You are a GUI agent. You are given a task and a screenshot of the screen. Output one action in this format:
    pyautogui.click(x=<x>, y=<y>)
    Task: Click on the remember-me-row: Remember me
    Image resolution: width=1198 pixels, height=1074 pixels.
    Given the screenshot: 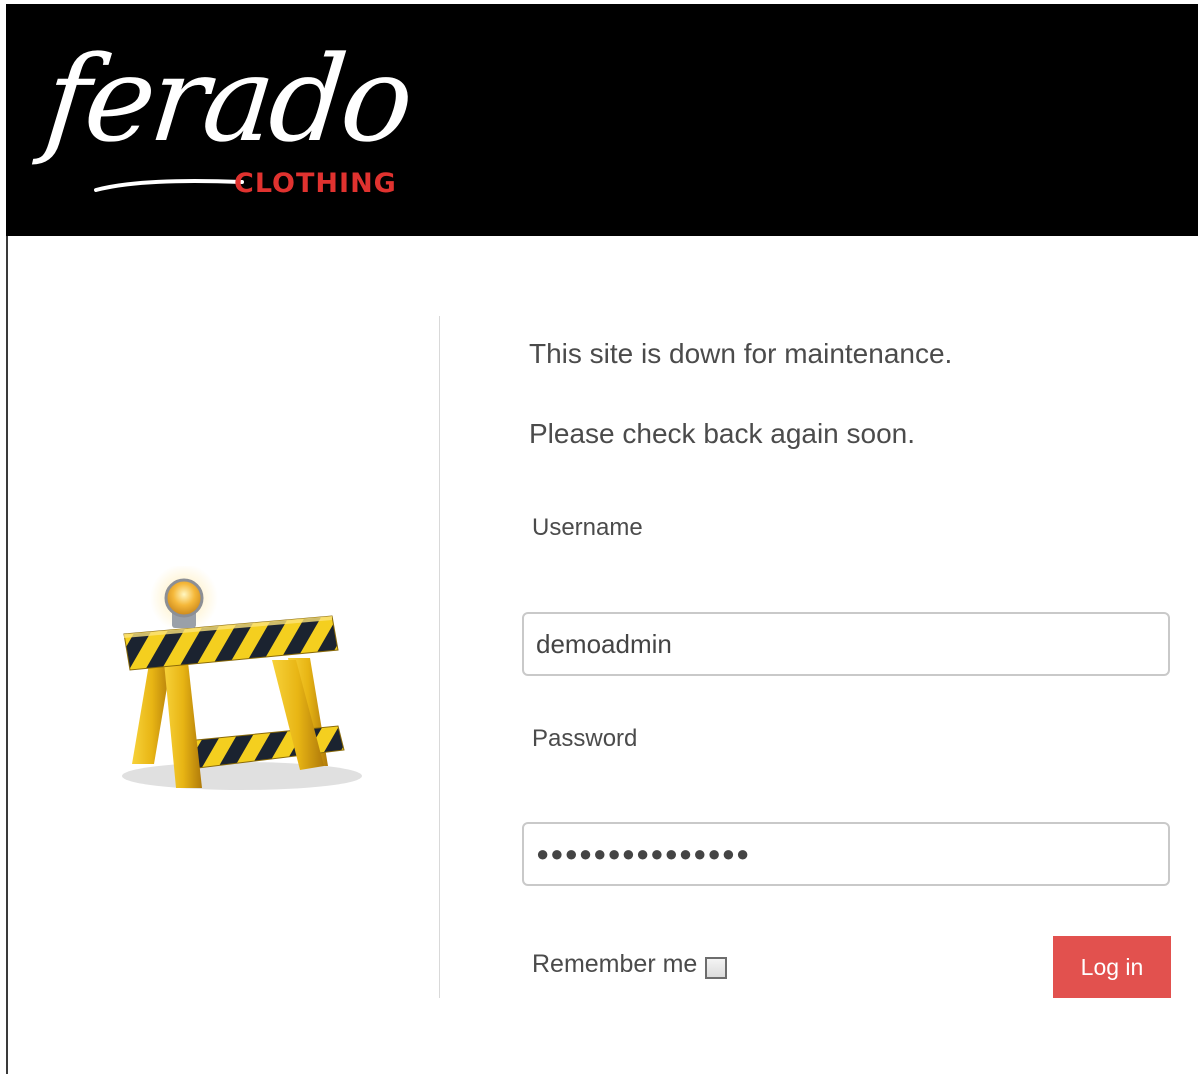 What is the action you would take?
    pyautogui.click(x=630, y=964)
    